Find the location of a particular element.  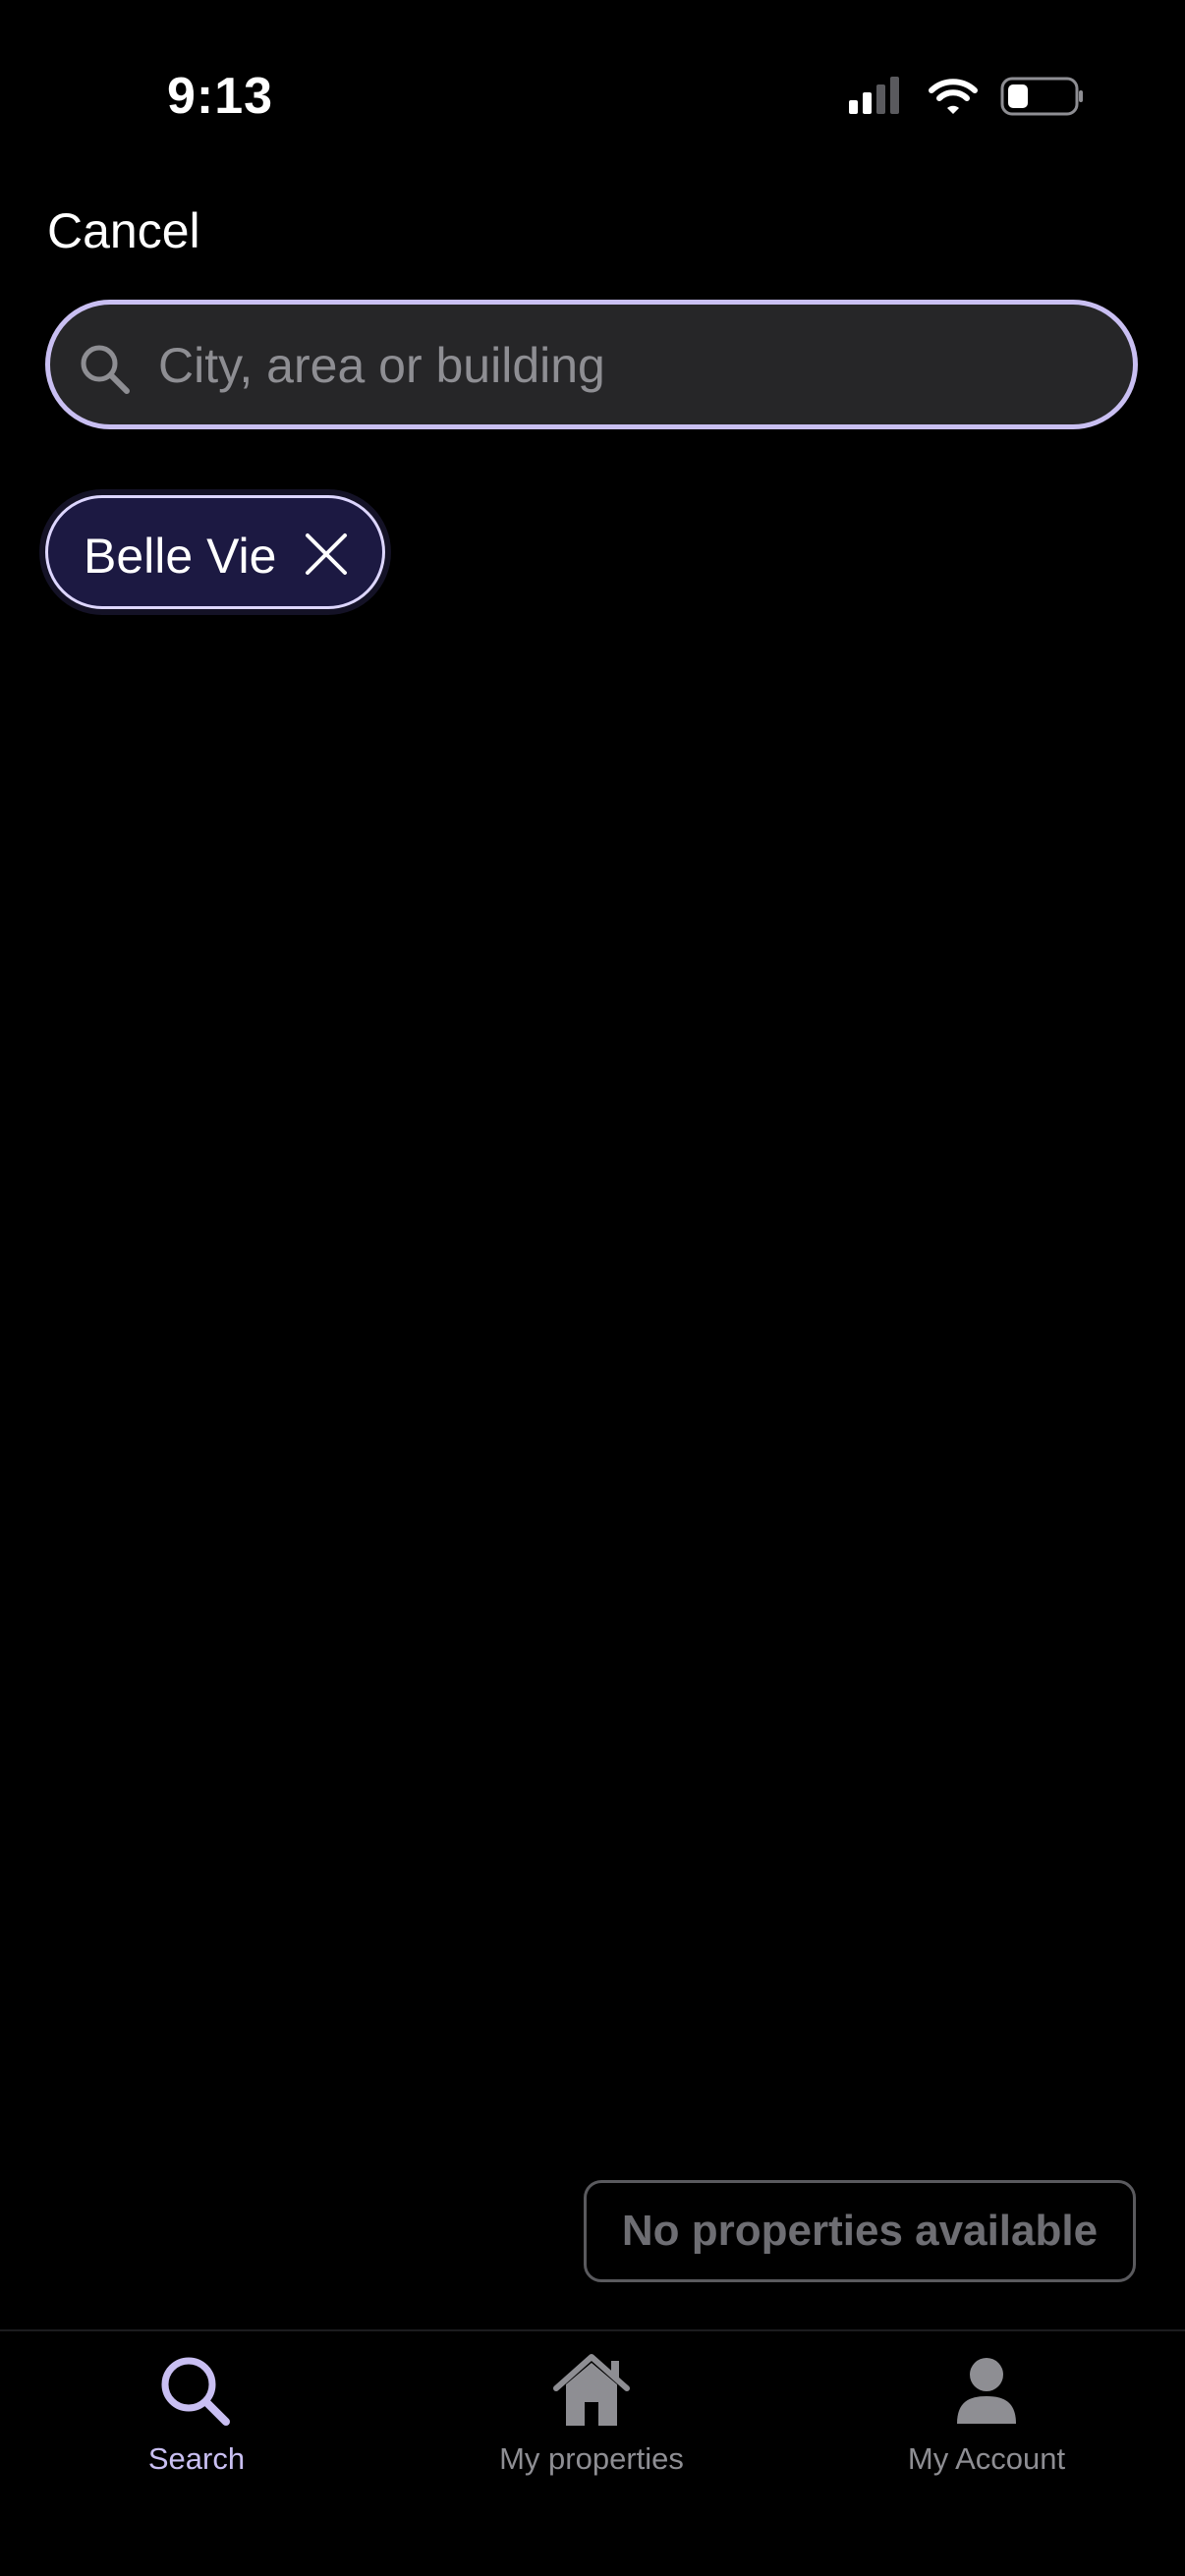

status-icons is located at coordinates (966, 96).